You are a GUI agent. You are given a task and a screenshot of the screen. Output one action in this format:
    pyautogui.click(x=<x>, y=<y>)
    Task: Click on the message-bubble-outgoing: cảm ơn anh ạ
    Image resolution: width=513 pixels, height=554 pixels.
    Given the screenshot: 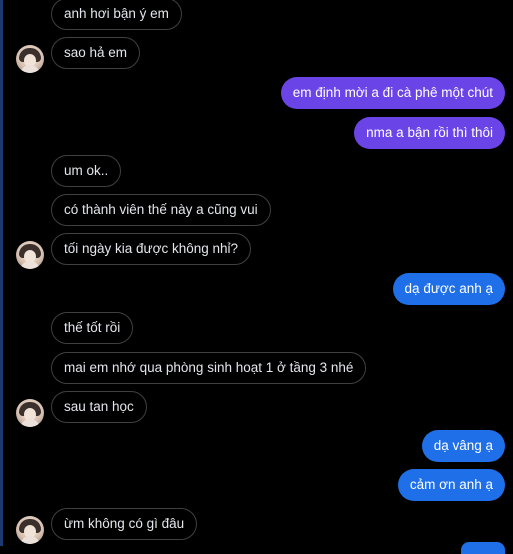 What is the action you would take?
    pyautogui.click(x=451, y=485)
    